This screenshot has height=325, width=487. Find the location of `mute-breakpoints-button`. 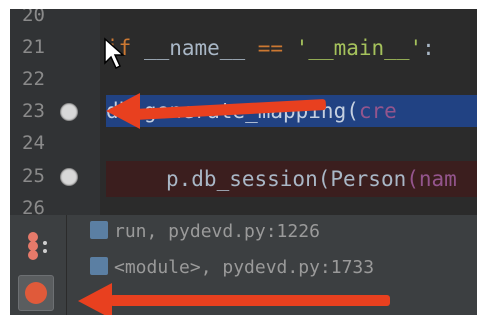

mute-breakpoints-button is located at coordinates (36, 293).